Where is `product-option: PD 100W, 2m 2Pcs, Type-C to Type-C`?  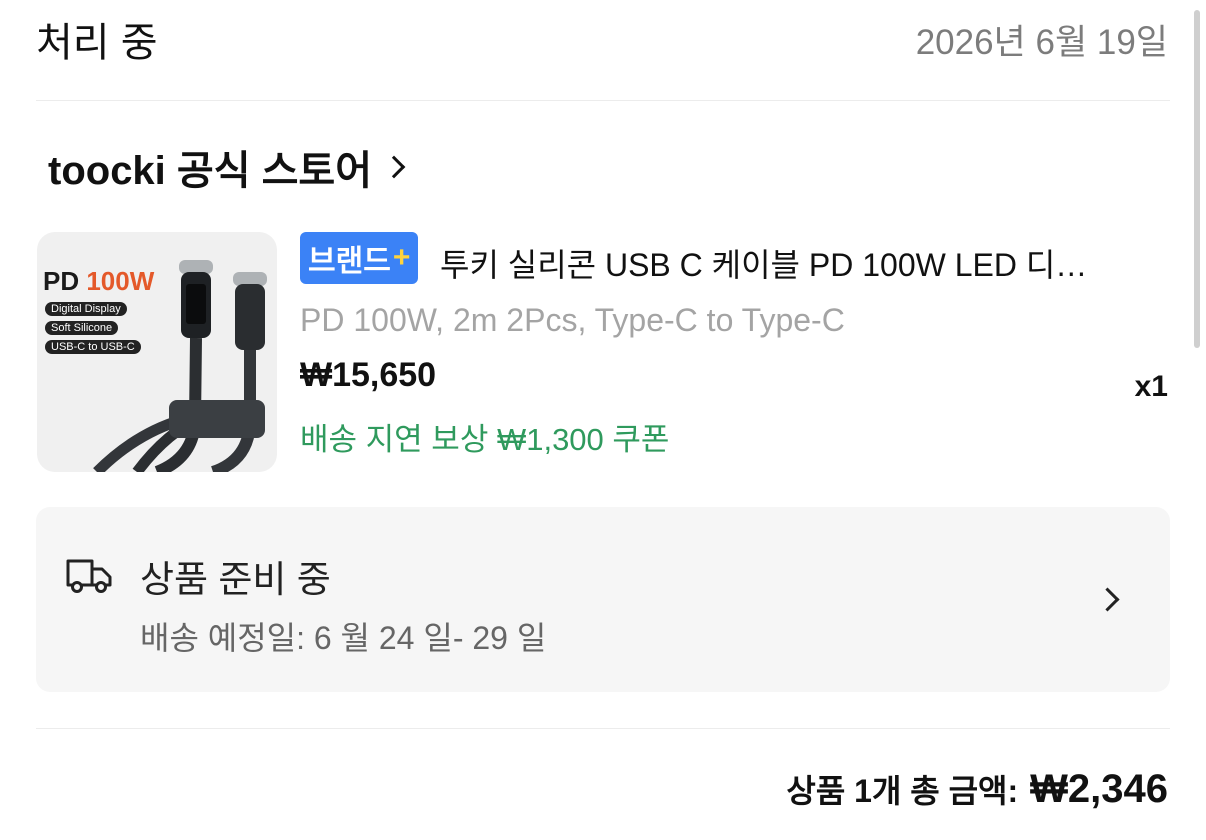
product-option: PD 100W, 2m 2Pcs, Type-C to Type-C is located at coordinates (572, 320).